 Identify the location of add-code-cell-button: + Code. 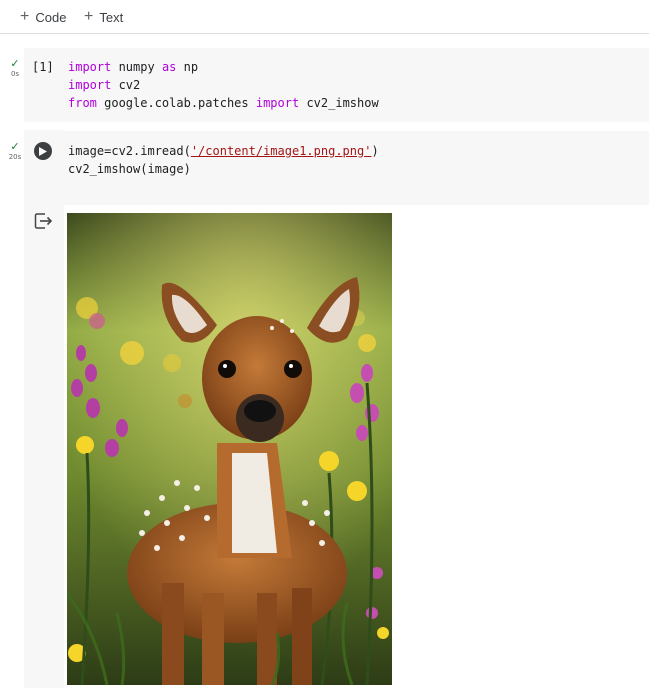
(43, 17).